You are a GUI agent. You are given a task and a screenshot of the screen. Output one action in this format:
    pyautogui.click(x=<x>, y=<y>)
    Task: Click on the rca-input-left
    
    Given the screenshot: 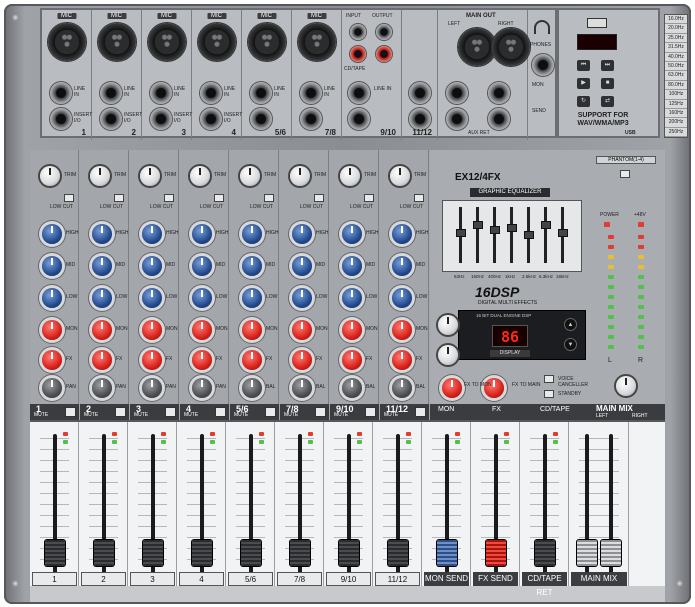 What is the action you would take?
    pyautogui.click(x=358, y=32)
    